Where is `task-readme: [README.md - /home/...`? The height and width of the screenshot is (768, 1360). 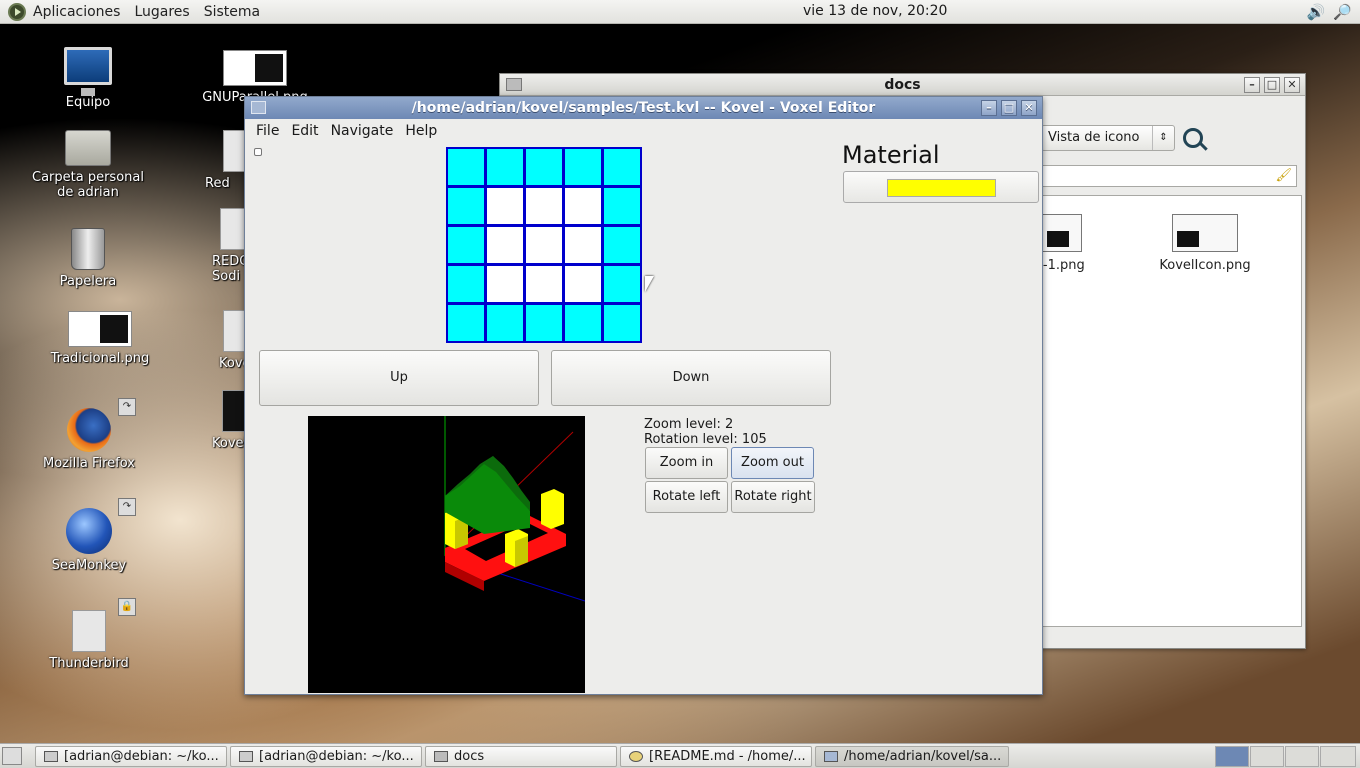 task-readme: [README.md - /home/... is located at coordinates (716, 756).